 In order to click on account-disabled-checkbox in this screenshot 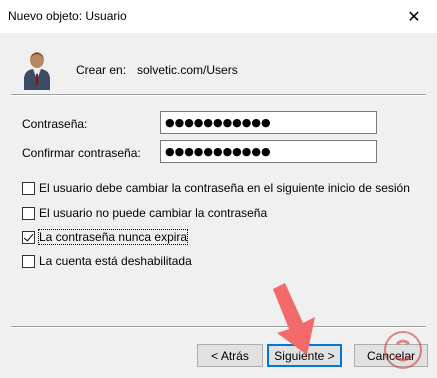, I will do `click(28, 261)`.